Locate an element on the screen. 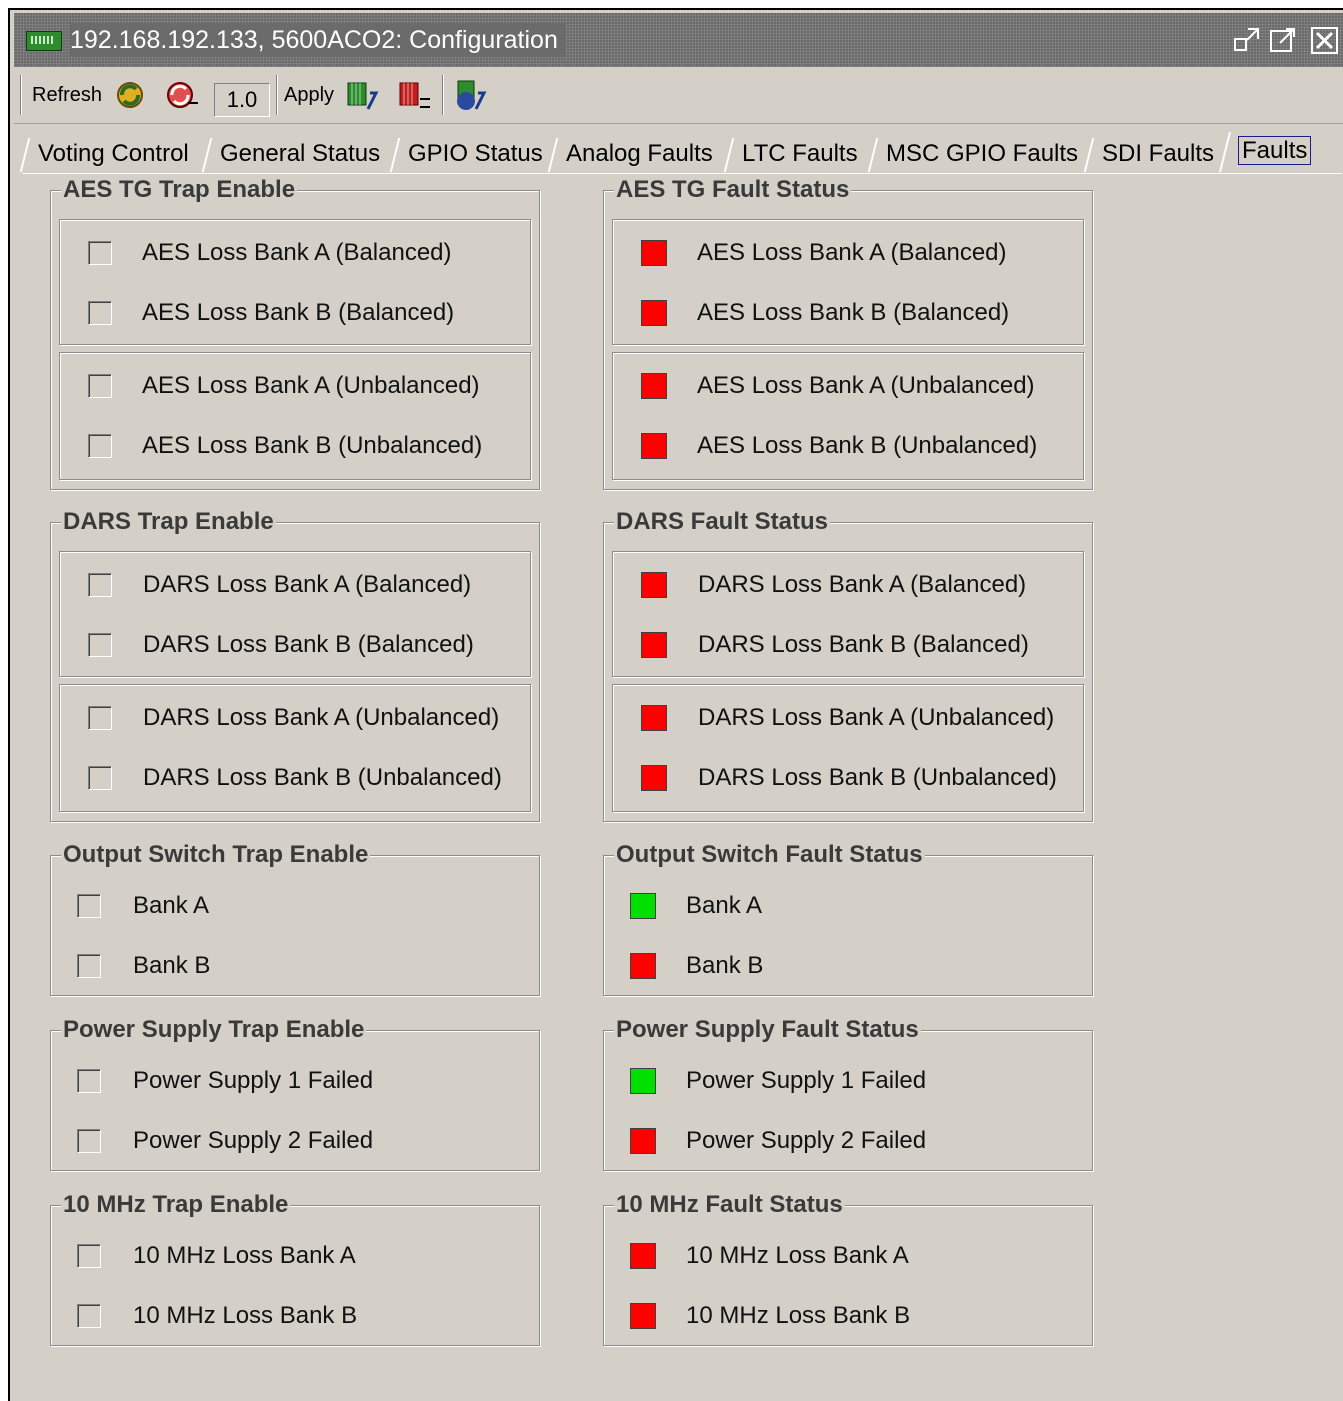  refresh-button: Refresh is located at coordinates (67, 95).